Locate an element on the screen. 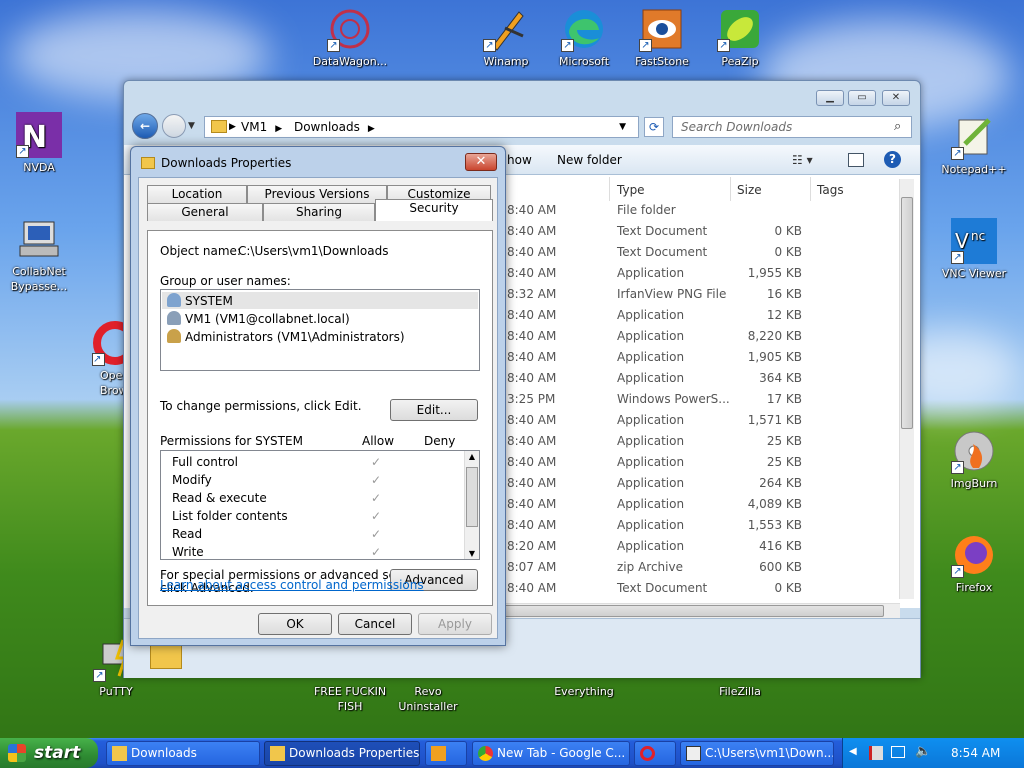 Image resolution: width=1024 pixels, height=768 pixels. new-folder-button: New folder is located at coordinates (589, 160).